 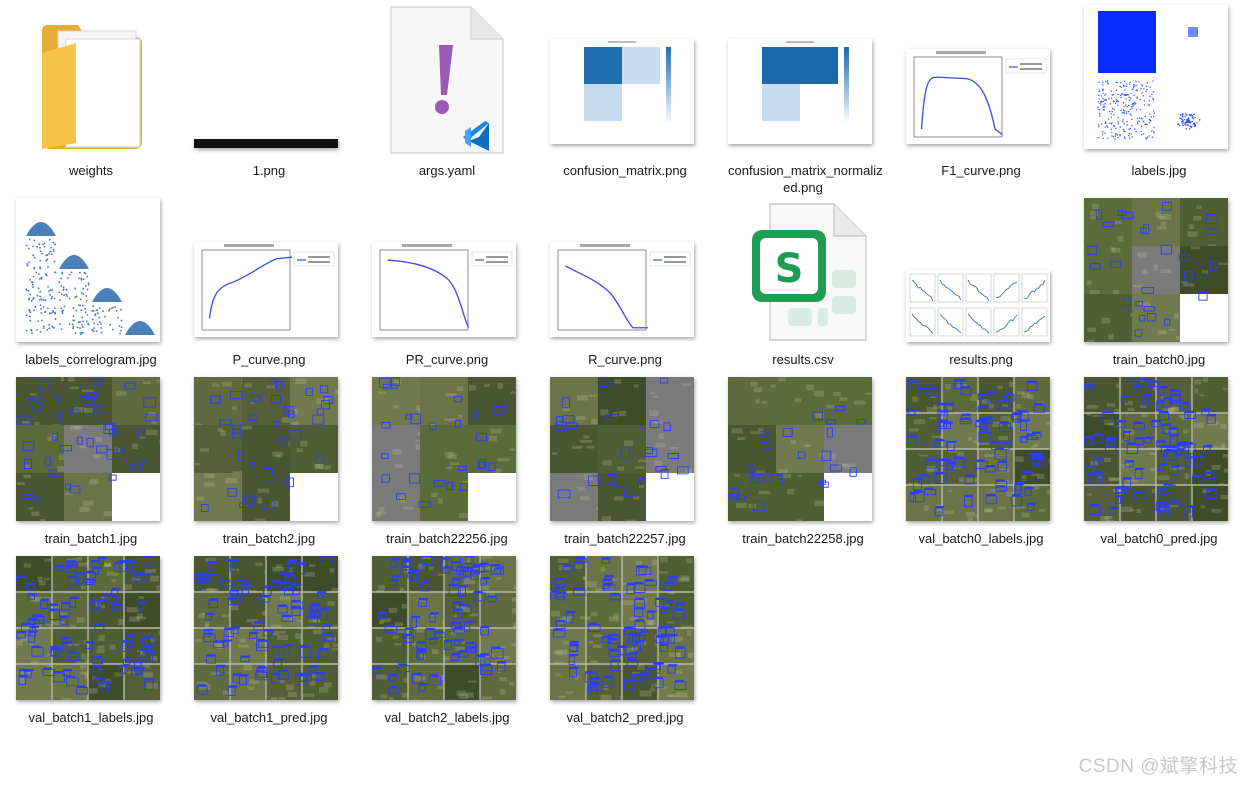 I want to click on vscode-file-icon, so click(x=447, y=80).